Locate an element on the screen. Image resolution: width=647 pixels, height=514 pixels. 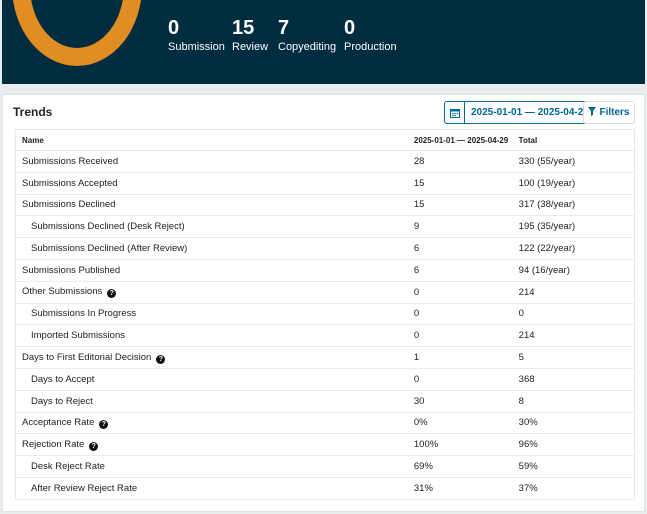
metric-name-cell: Submissions Declined (Desk Reject) is located at coordinates (211, 227).